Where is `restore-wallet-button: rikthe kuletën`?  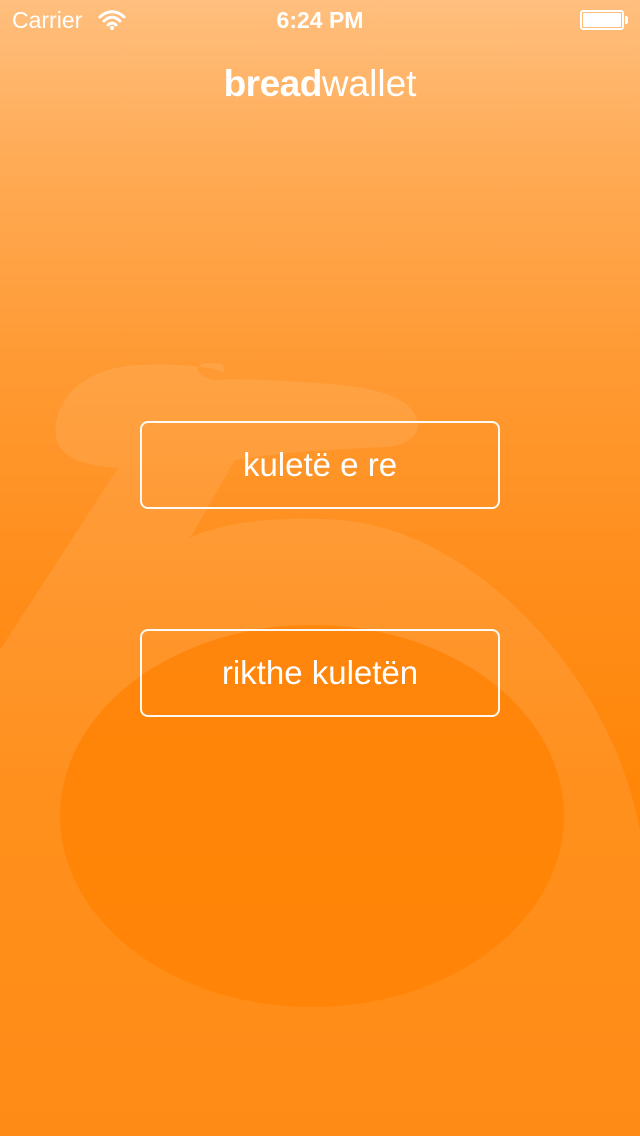 restore-wallet-button: rikthe kuletën is located at coordinates (320, 673).